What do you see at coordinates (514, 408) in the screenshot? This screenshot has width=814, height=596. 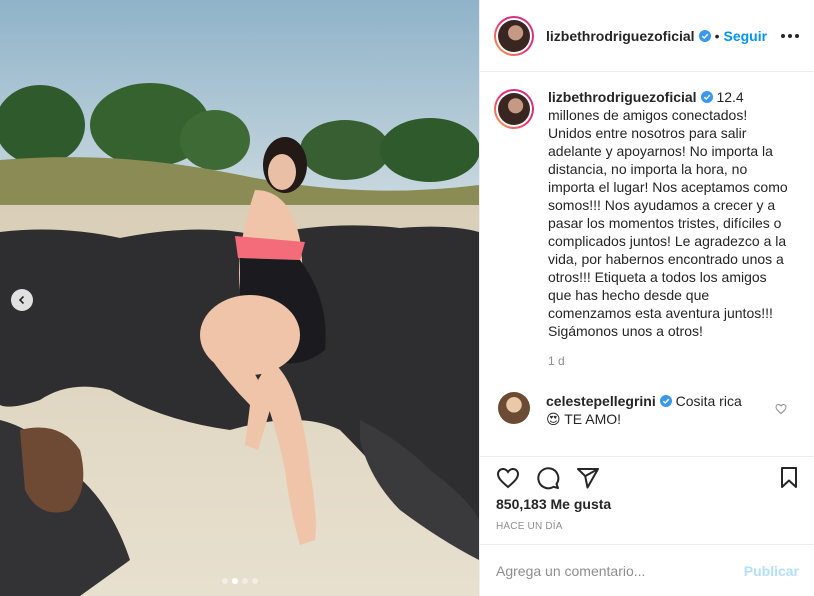 I see `commenter-avatar` at bounding box center [514, 408].